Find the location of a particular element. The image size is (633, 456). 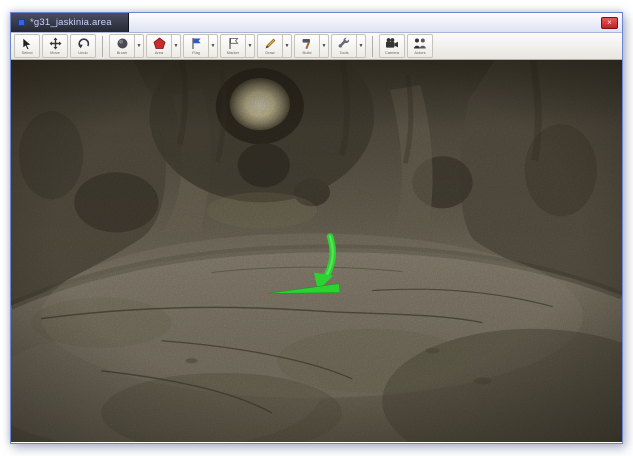

toolbar-dropdown-tools: ▼ is located at coordinates (361, 46).